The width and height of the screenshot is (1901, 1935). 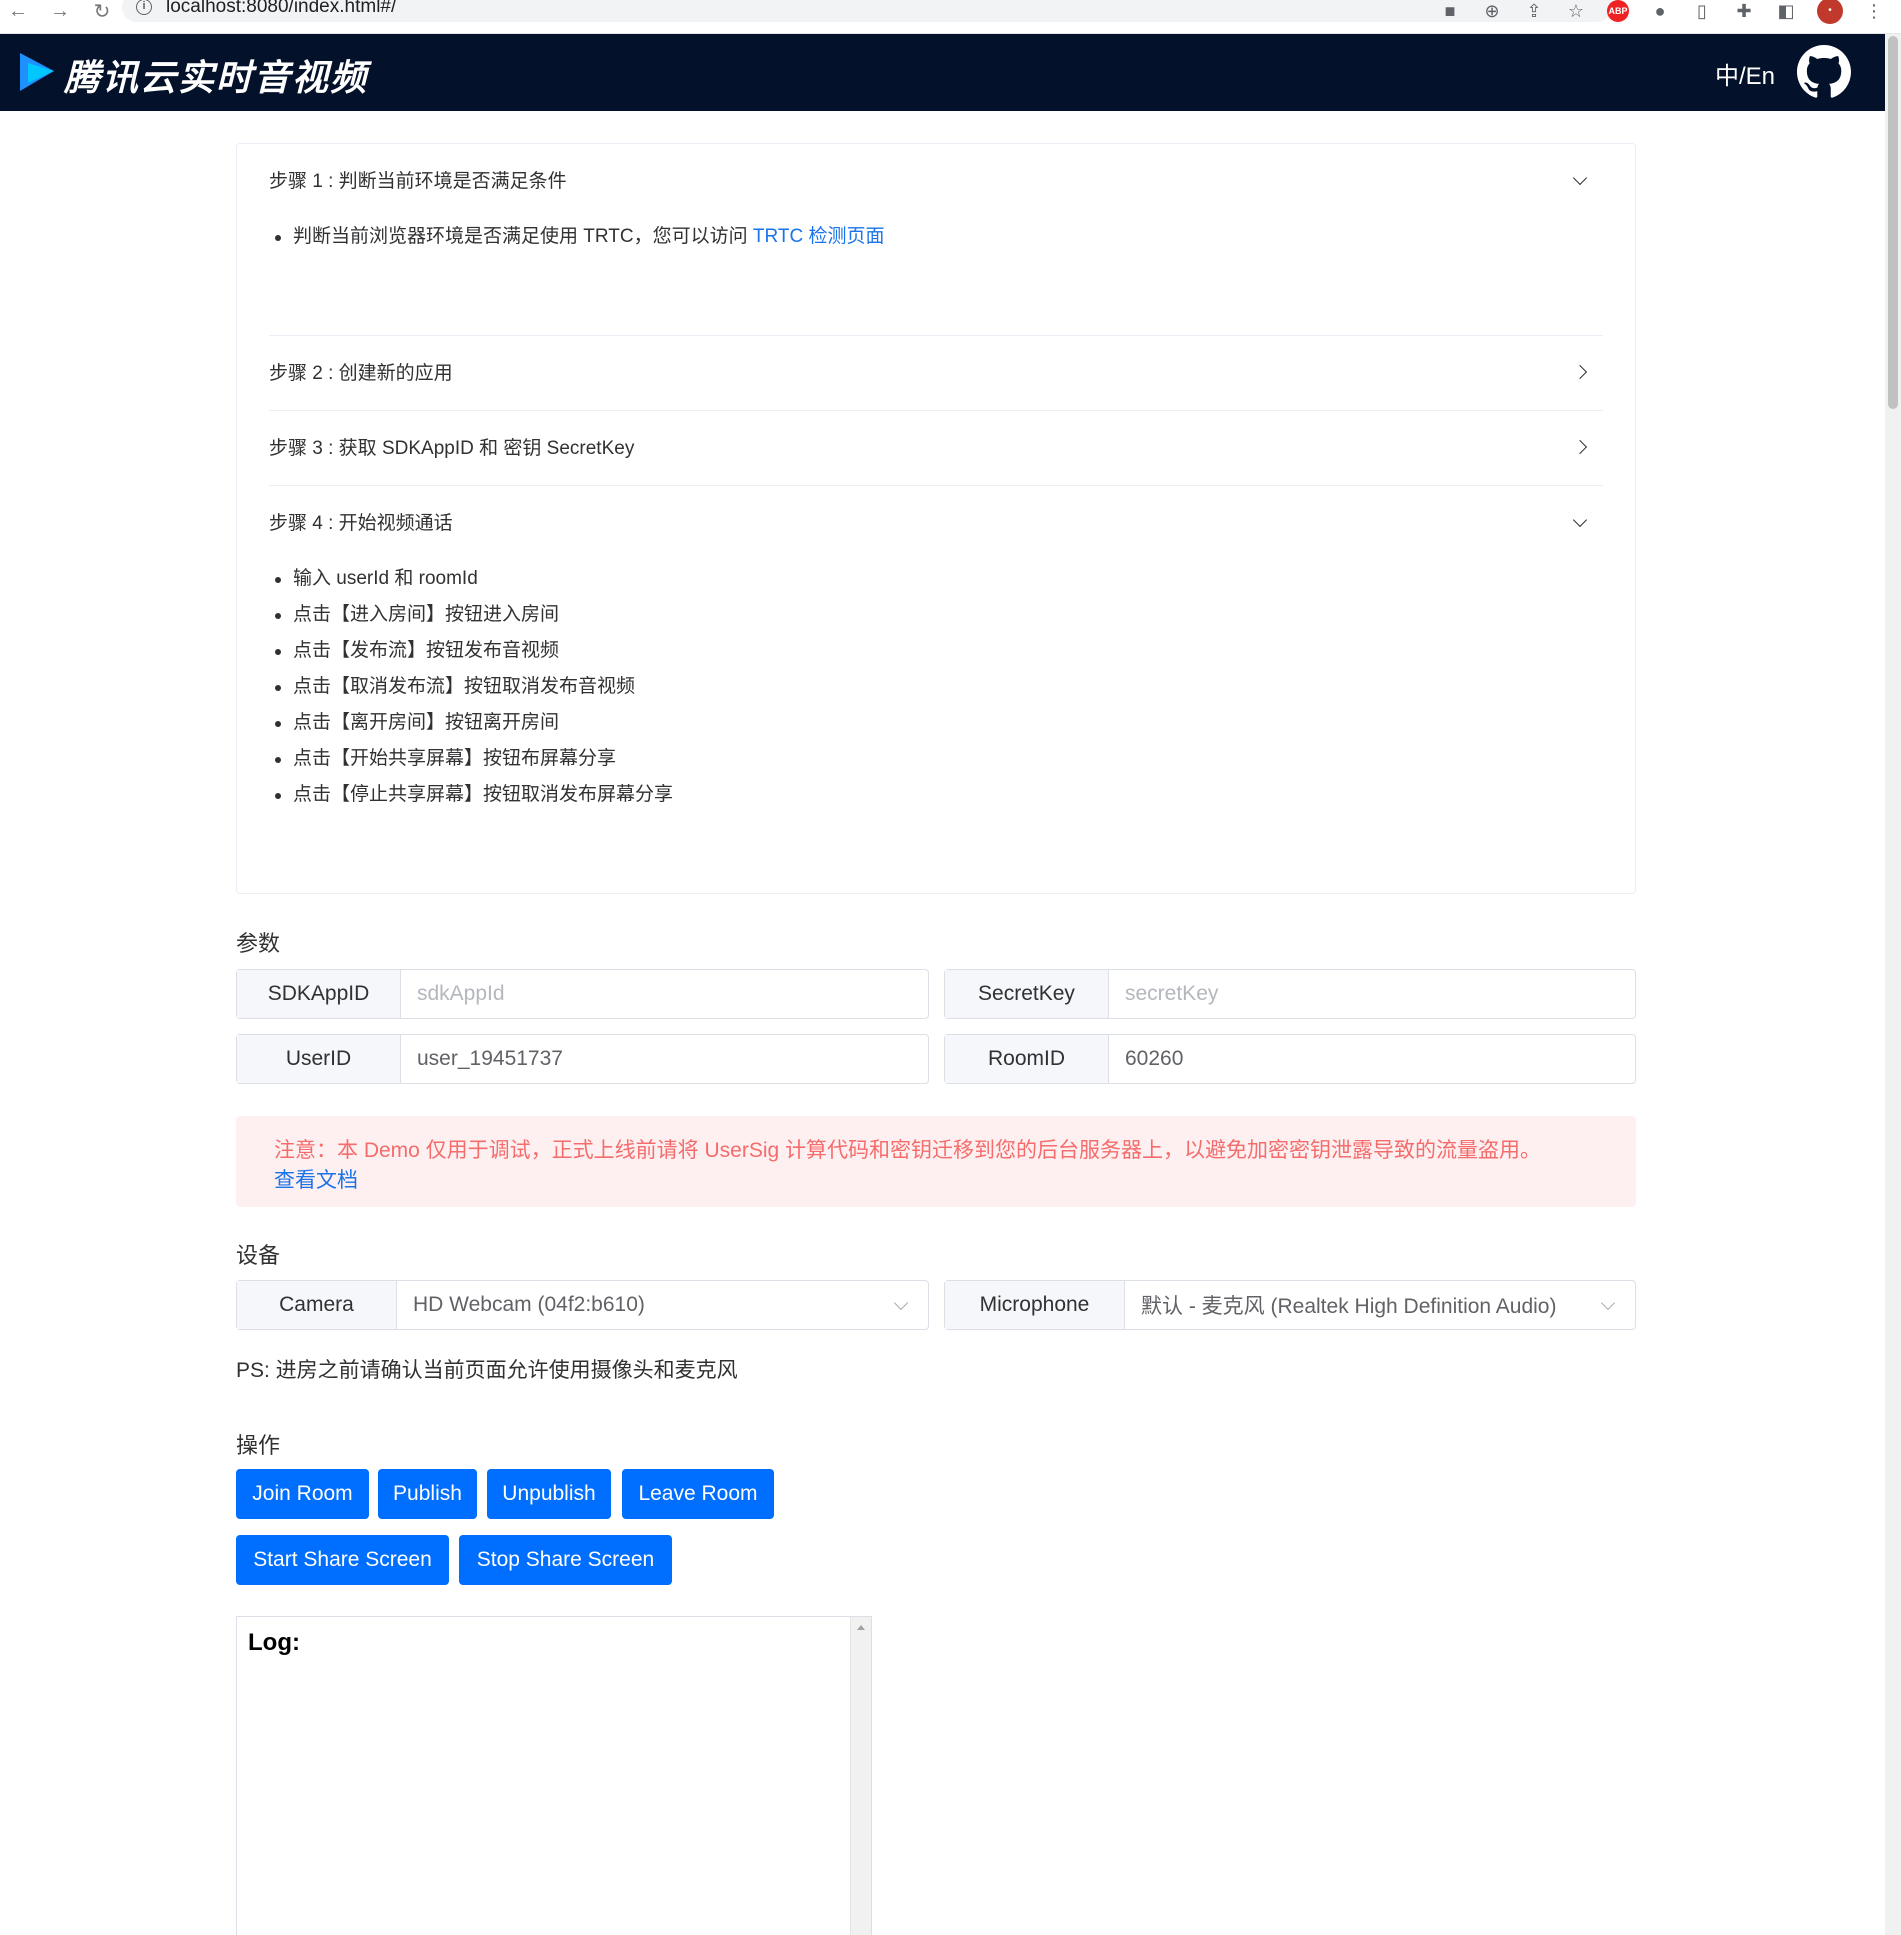 I want to click on device-note: PS: 进房之前请确认当前页面允许使用摄像头和麦克风, so click(x=487, y=1370).